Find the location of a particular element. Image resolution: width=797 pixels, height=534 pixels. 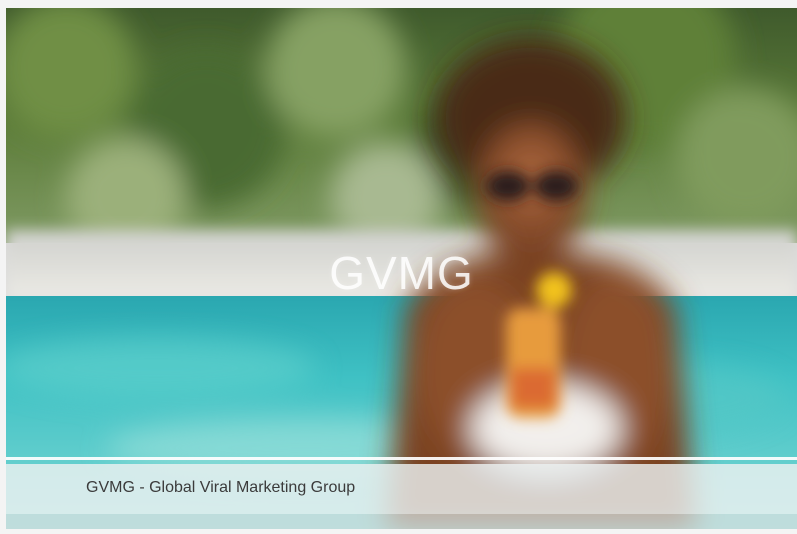

caption-bar: GVMG - Global Viral Marketing Group is located at coordinates (401, 489).